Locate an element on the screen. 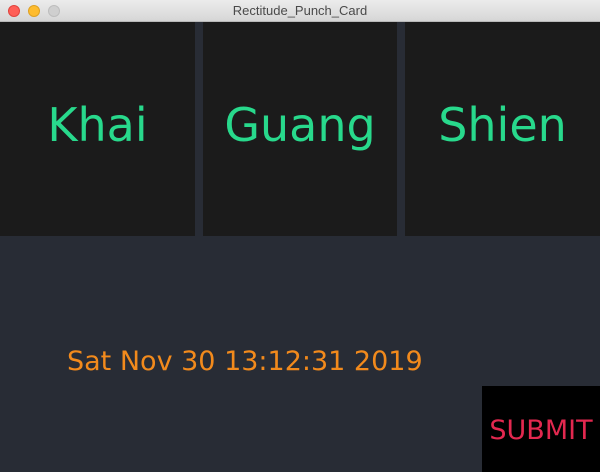 The width and height of the screenshot is (600, 472). title-bar: Rectitude_Punch_Card is located at coordinates (300, 11).